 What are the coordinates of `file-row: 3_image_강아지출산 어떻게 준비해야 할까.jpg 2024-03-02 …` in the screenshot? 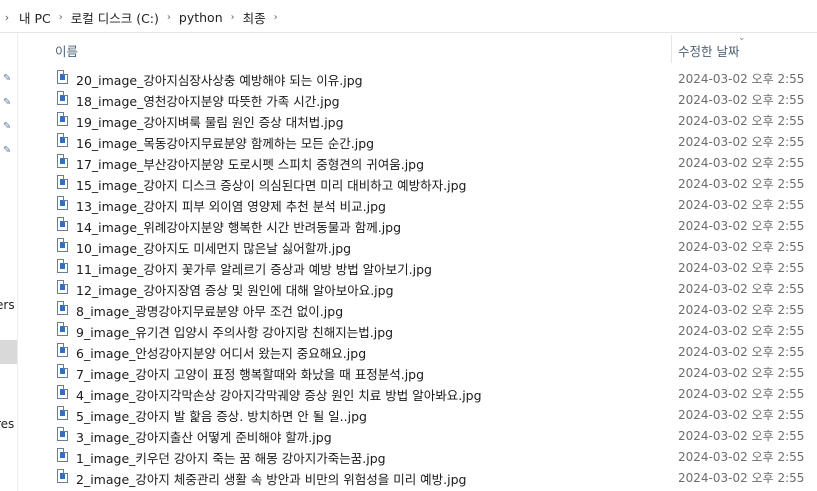 It's located at (417, 434).